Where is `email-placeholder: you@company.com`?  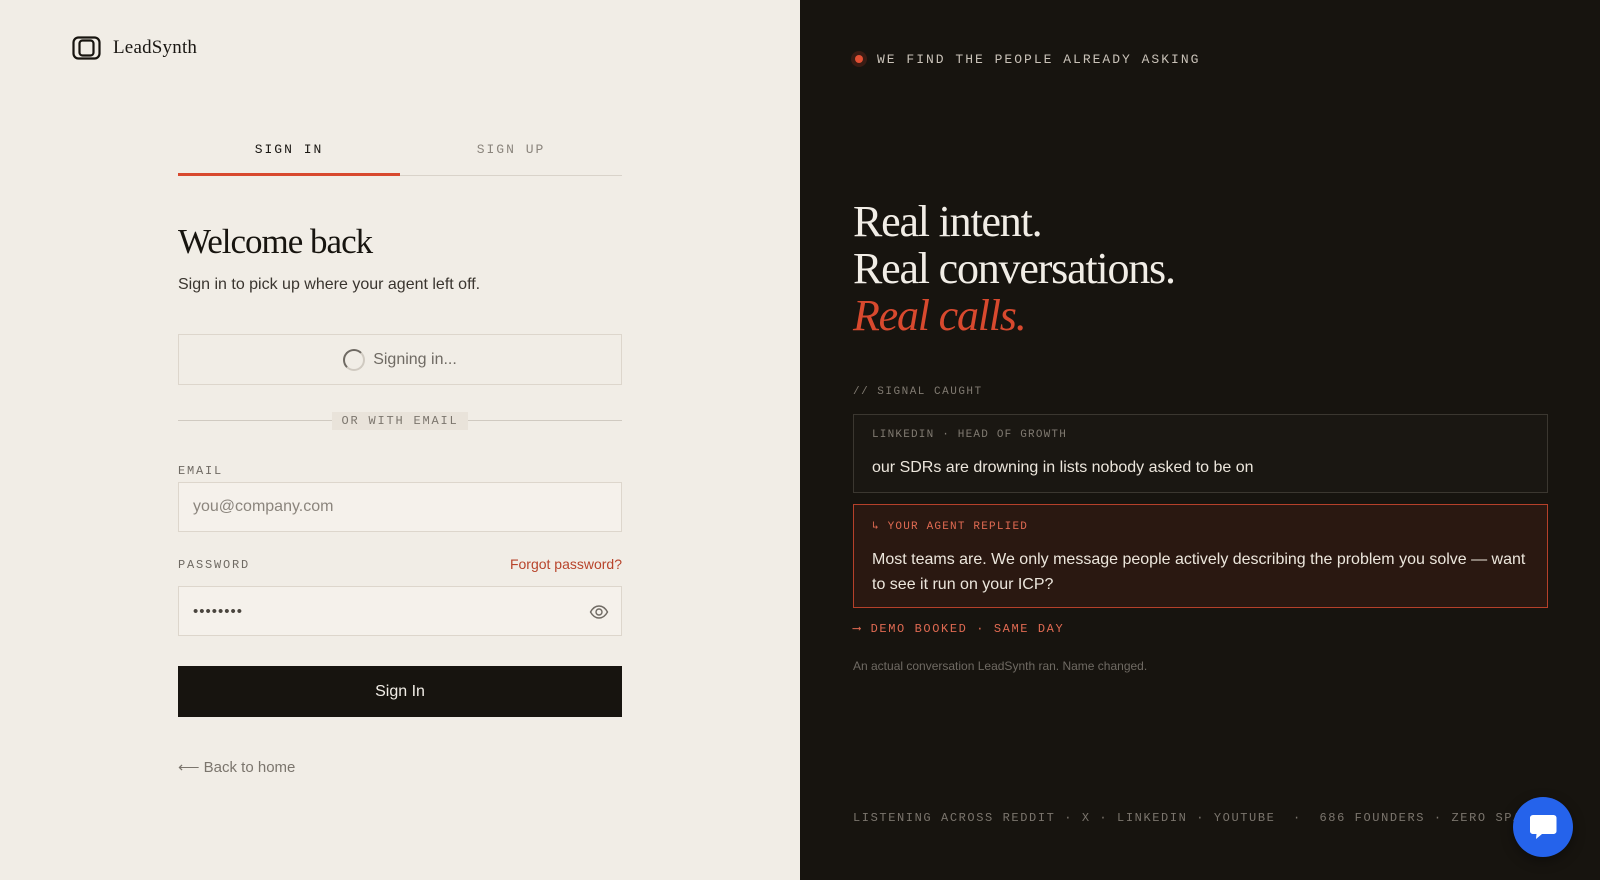
email-placeholder: you@company.com is located at coordinates (263, 506).